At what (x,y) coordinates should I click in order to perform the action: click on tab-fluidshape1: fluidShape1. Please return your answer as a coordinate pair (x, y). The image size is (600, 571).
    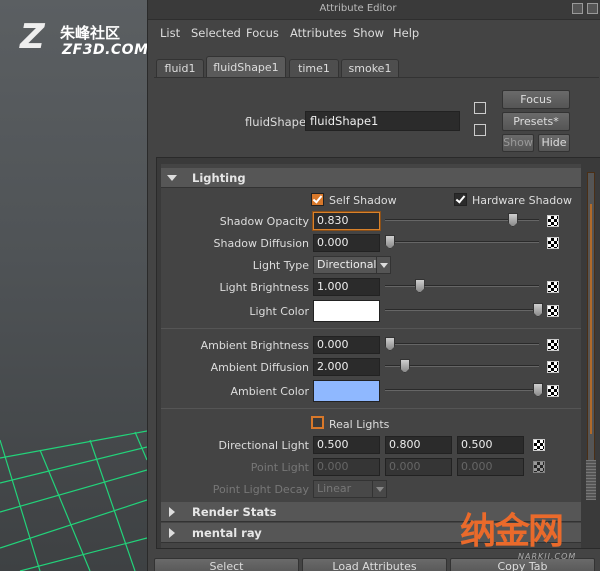
    Looking at the image, I should click on (246, 67).